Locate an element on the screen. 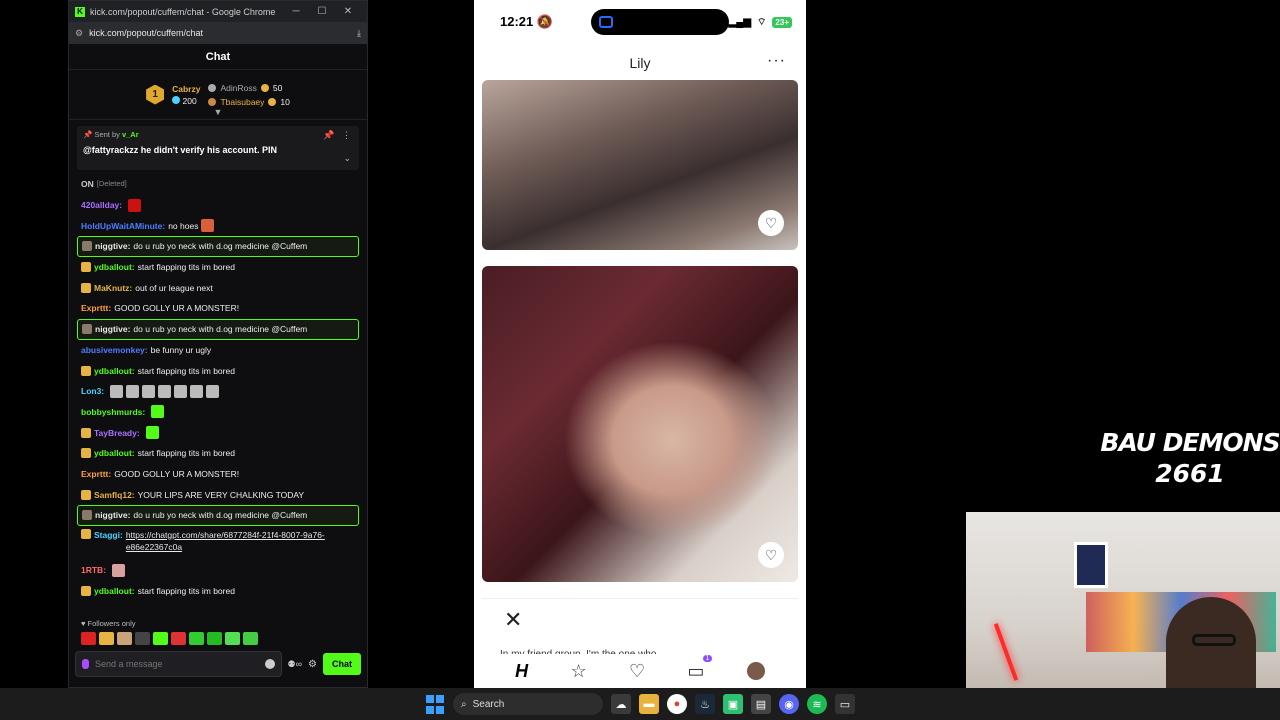 Image resolution: width=1280 pixels, height=720 pixels. message-input is located at coordinates (177, 664).